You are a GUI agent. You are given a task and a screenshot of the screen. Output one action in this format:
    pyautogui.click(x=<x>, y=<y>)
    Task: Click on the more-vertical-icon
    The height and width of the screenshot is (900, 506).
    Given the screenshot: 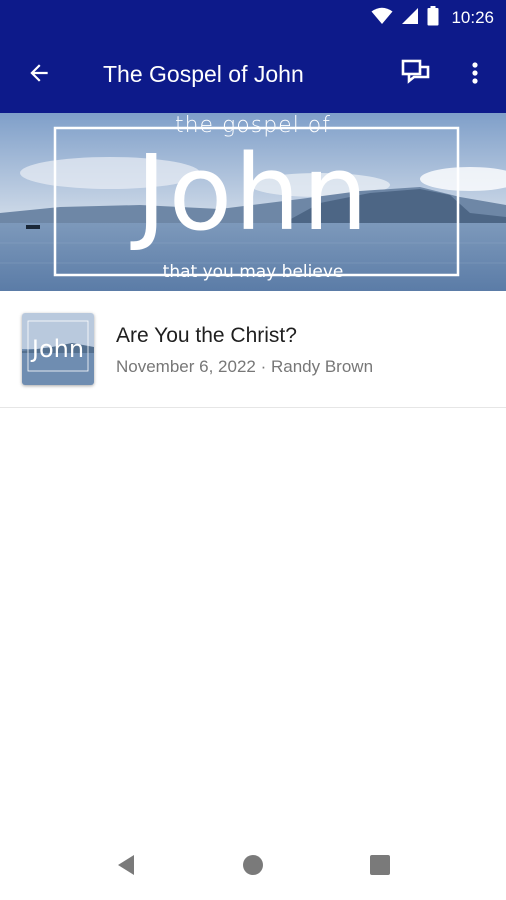 What is the action you would take?
    pyautogui.click(x=475, y=75)
    